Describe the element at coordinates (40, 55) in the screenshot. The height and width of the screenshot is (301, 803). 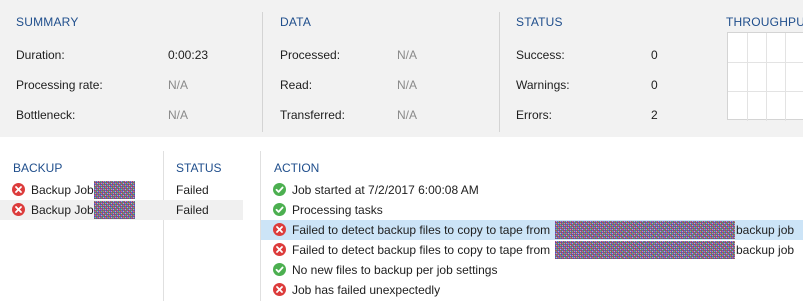
I see `duration-label: Duration:` at that location.